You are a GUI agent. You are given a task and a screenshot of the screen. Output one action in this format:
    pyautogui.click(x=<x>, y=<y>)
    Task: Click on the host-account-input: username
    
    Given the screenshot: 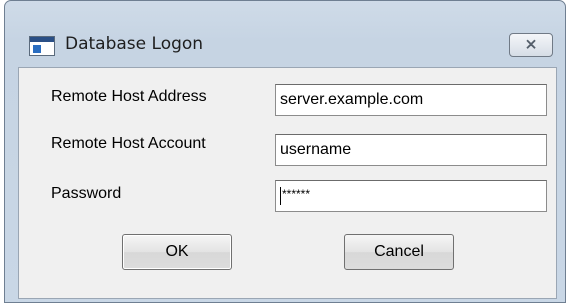 What is the action you would take?
    pyautogui.click(x=411, y=150)
    